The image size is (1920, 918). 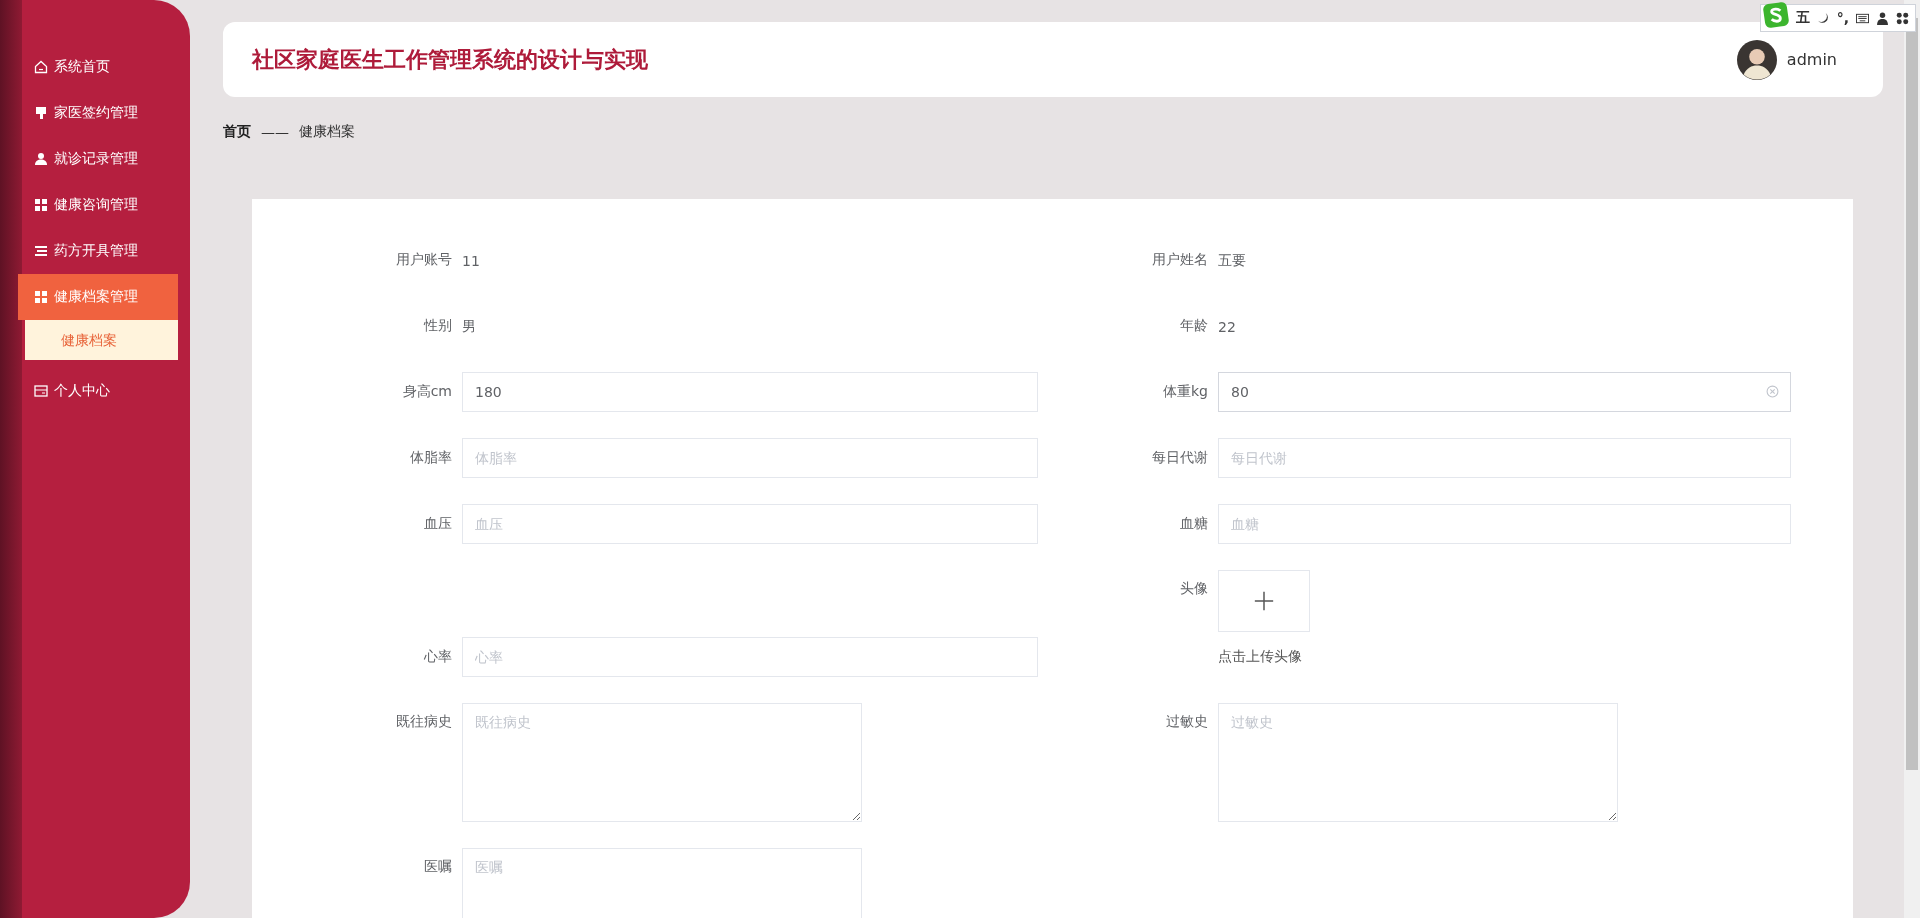 What do you see at coordinates (1418, 762) in the screenshot?
I see `textarea-field: 过敏史` at bounding box center [1418, 762].